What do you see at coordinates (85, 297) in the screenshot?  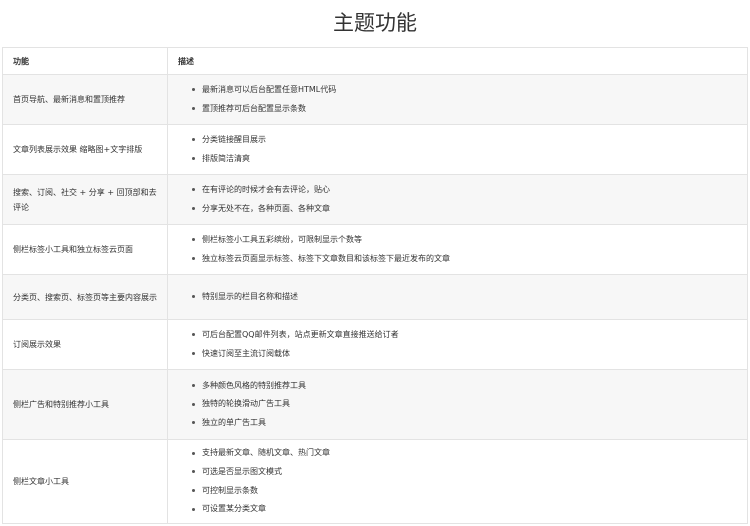 I see `feature-cell: 分类页、搜索页、标签页等主要内容展示` at bounding box center [85, 297].